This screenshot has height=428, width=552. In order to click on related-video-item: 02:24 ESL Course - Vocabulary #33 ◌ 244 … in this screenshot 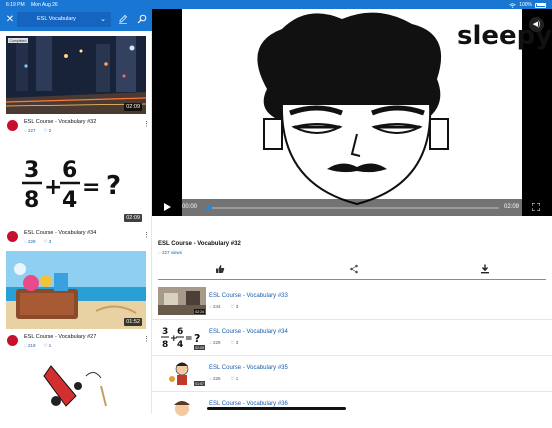, I will do `click(352, 302)`.